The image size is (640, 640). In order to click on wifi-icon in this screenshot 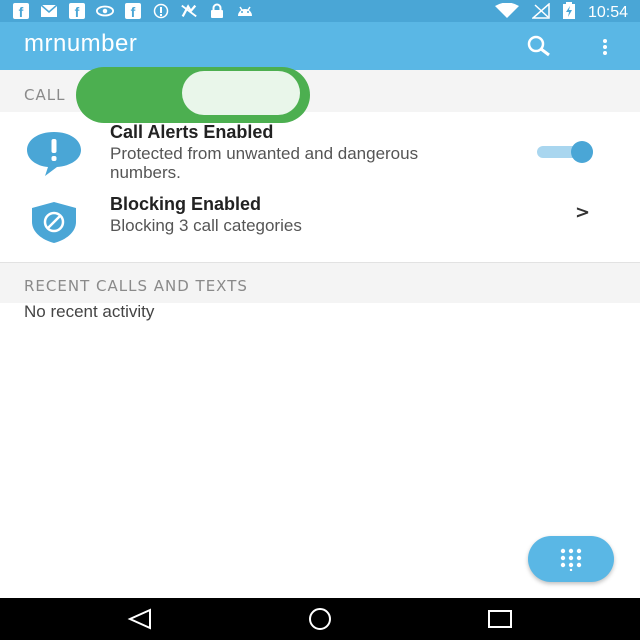, I will do `click(507, 12)`.